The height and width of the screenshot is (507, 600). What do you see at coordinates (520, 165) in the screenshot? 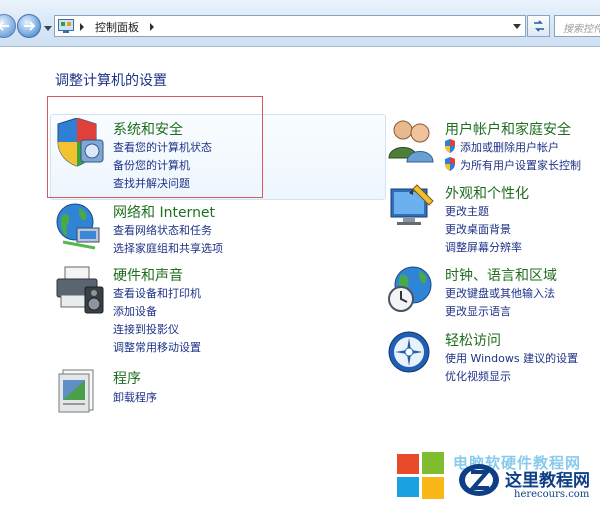
I see `link-parental-controls: 为所有用户设置家长控制` at bounding box center [520, 165].